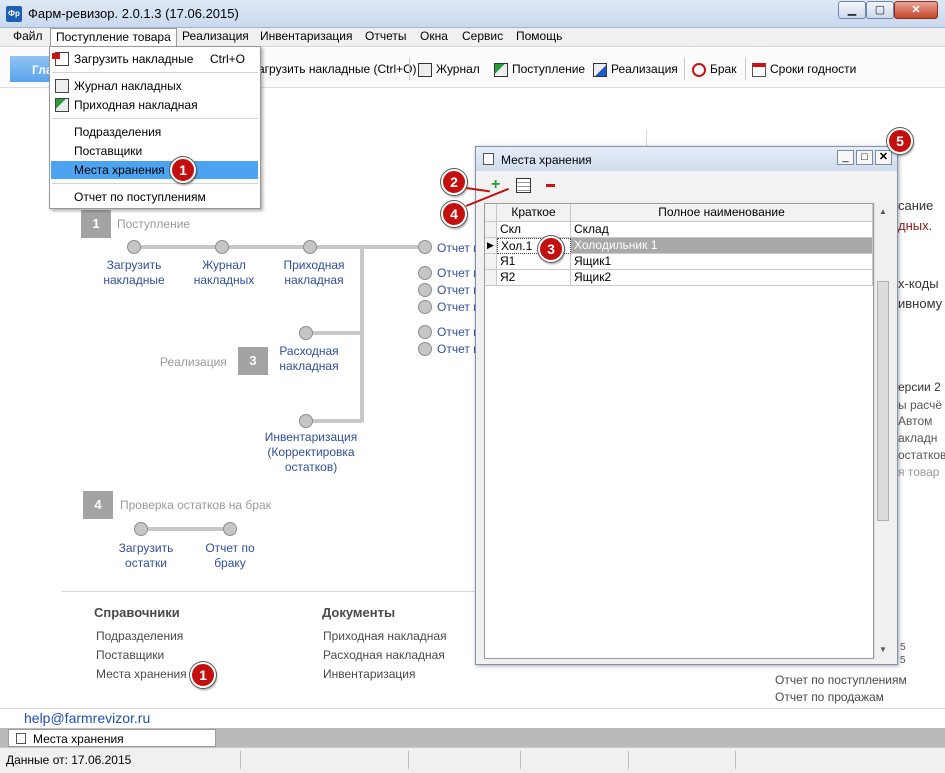 The height and width of the screenshot is (773, 945). What do you see at coordinates (883, 649) in the screenshot?
I see `scroll-down-icon: ▼` at bounding box center [883, 649].